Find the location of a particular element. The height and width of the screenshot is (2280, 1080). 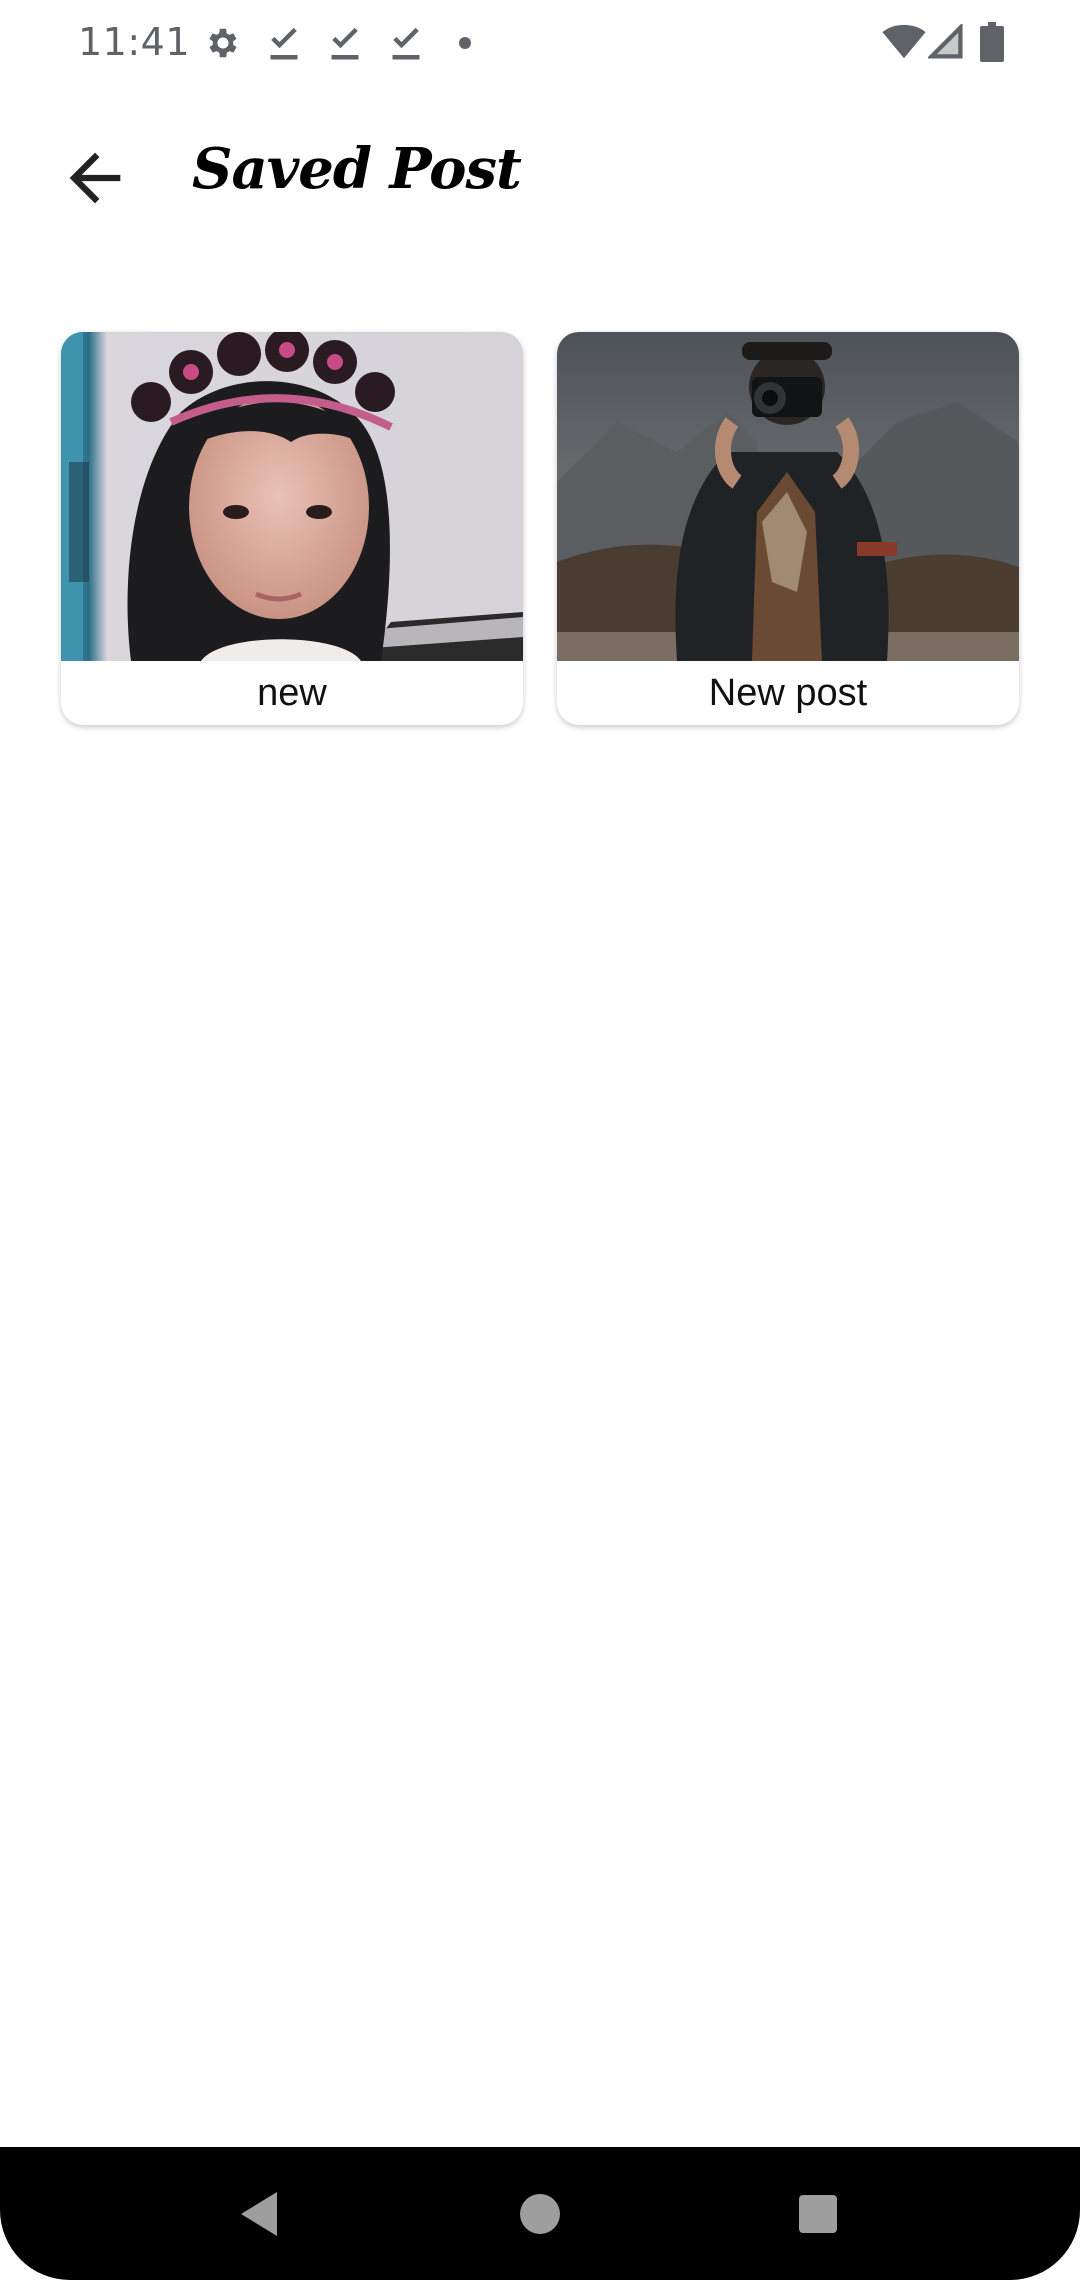

back-triangle-icon is located at coordinates (259, 2213).